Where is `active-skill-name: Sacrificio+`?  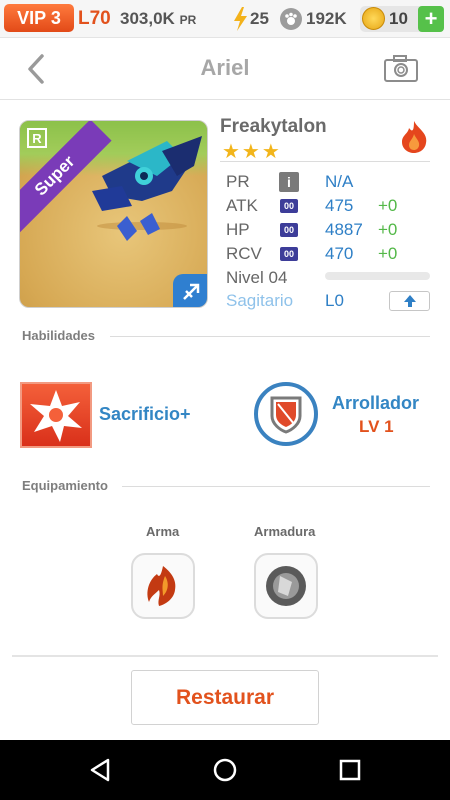 active-skill-name: Sacrificio+ is located at coordinates (145, 414).